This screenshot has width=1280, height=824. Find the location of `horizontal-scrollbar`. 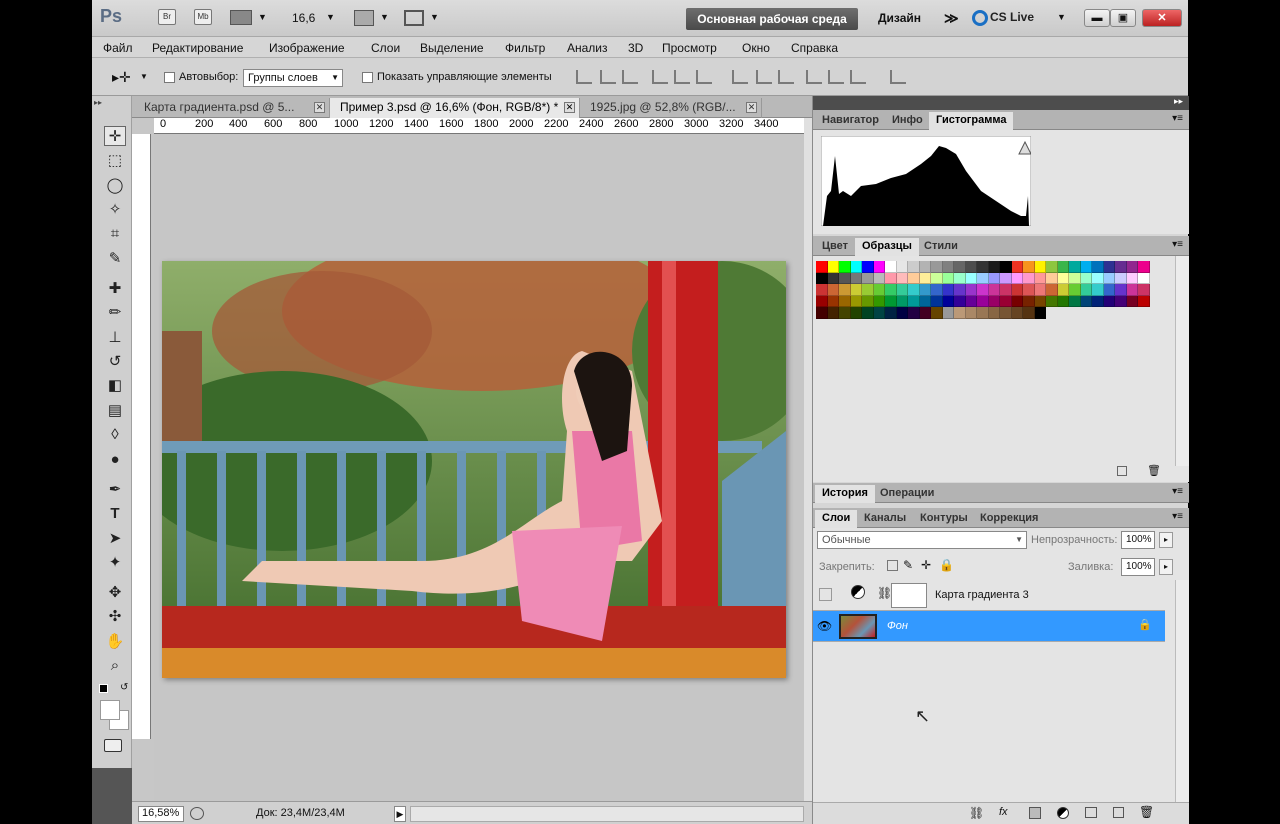

horizontal-scrollbar is located at coordinates (607, 814).